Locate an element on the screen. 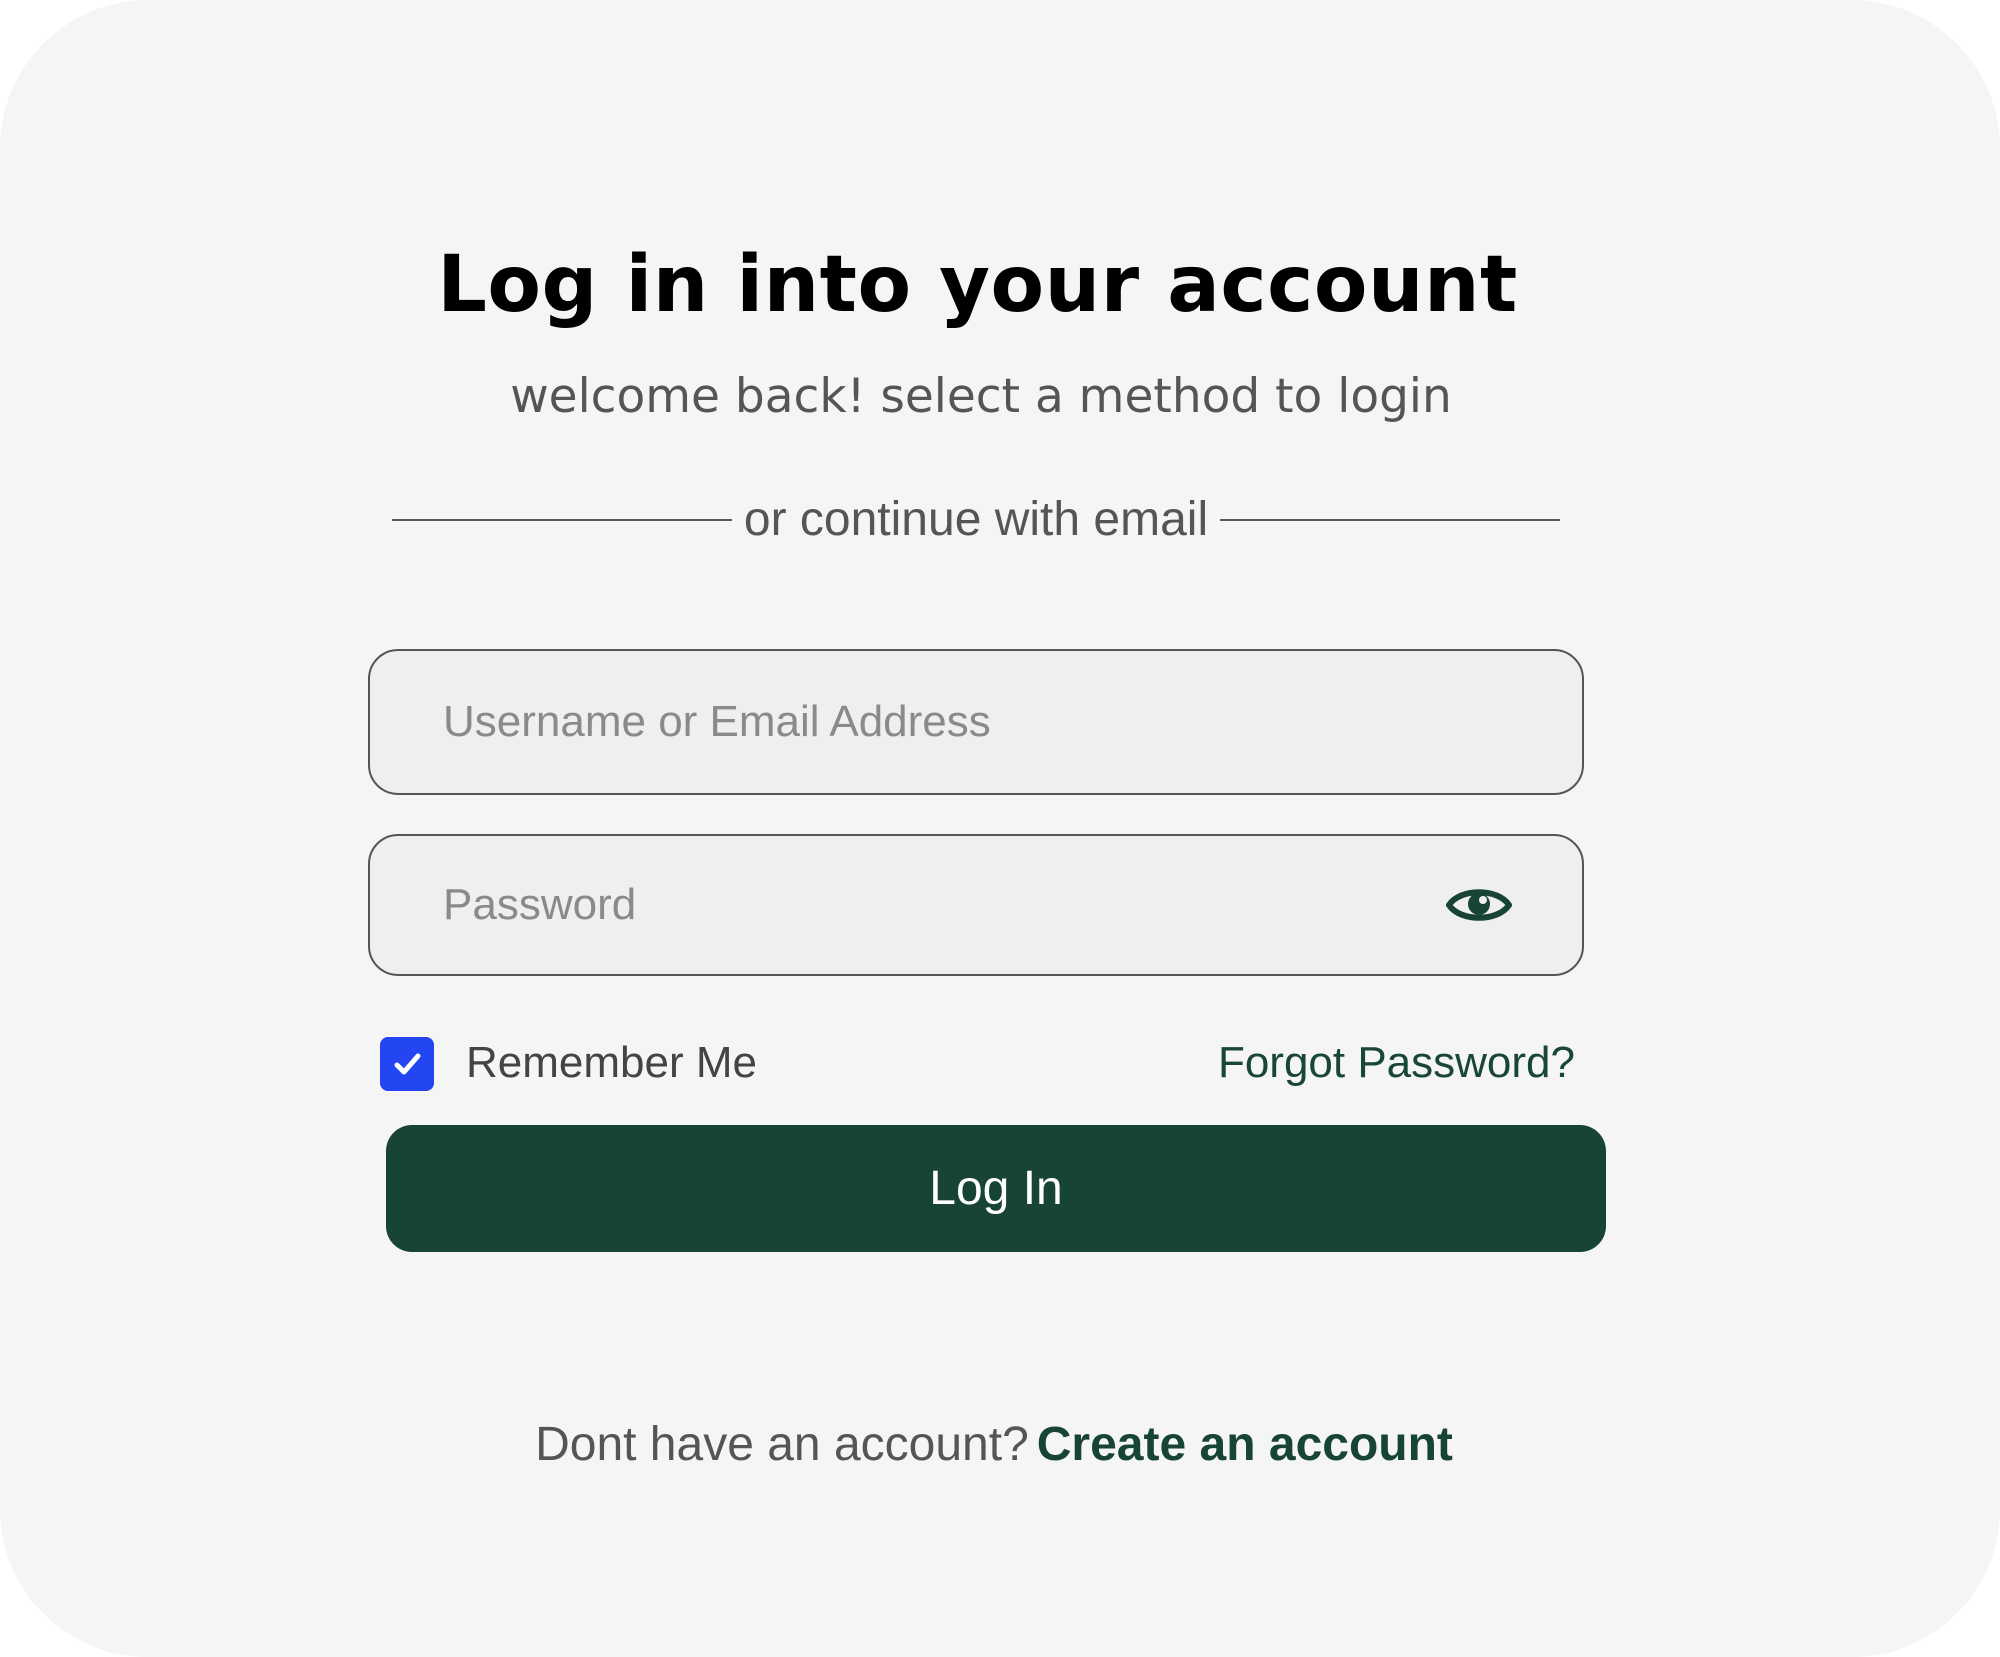 Image resolution: width=2000 pixels, height=1657 pixels. divider-line-right is located at coordinates (1390, 520).